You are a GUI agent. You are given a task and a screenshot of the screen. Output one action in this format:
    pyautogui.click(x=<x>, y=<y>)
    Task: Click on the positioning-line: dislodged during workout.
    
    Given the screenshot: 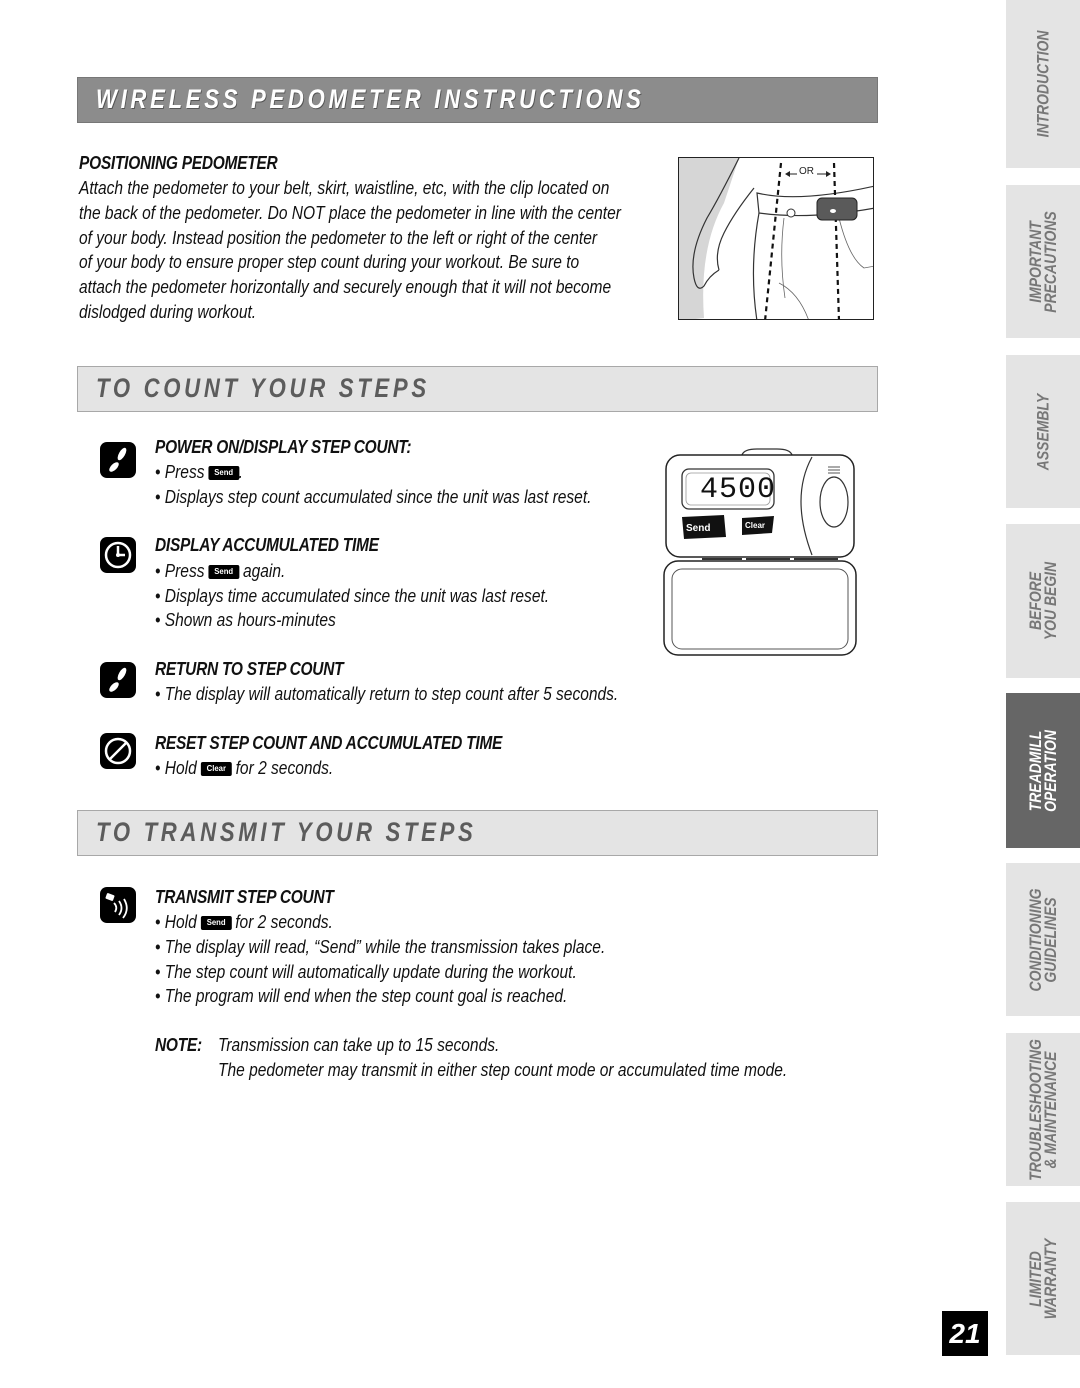 What is the action you would take?
    pyautogui.click(x=168, y=311)
    